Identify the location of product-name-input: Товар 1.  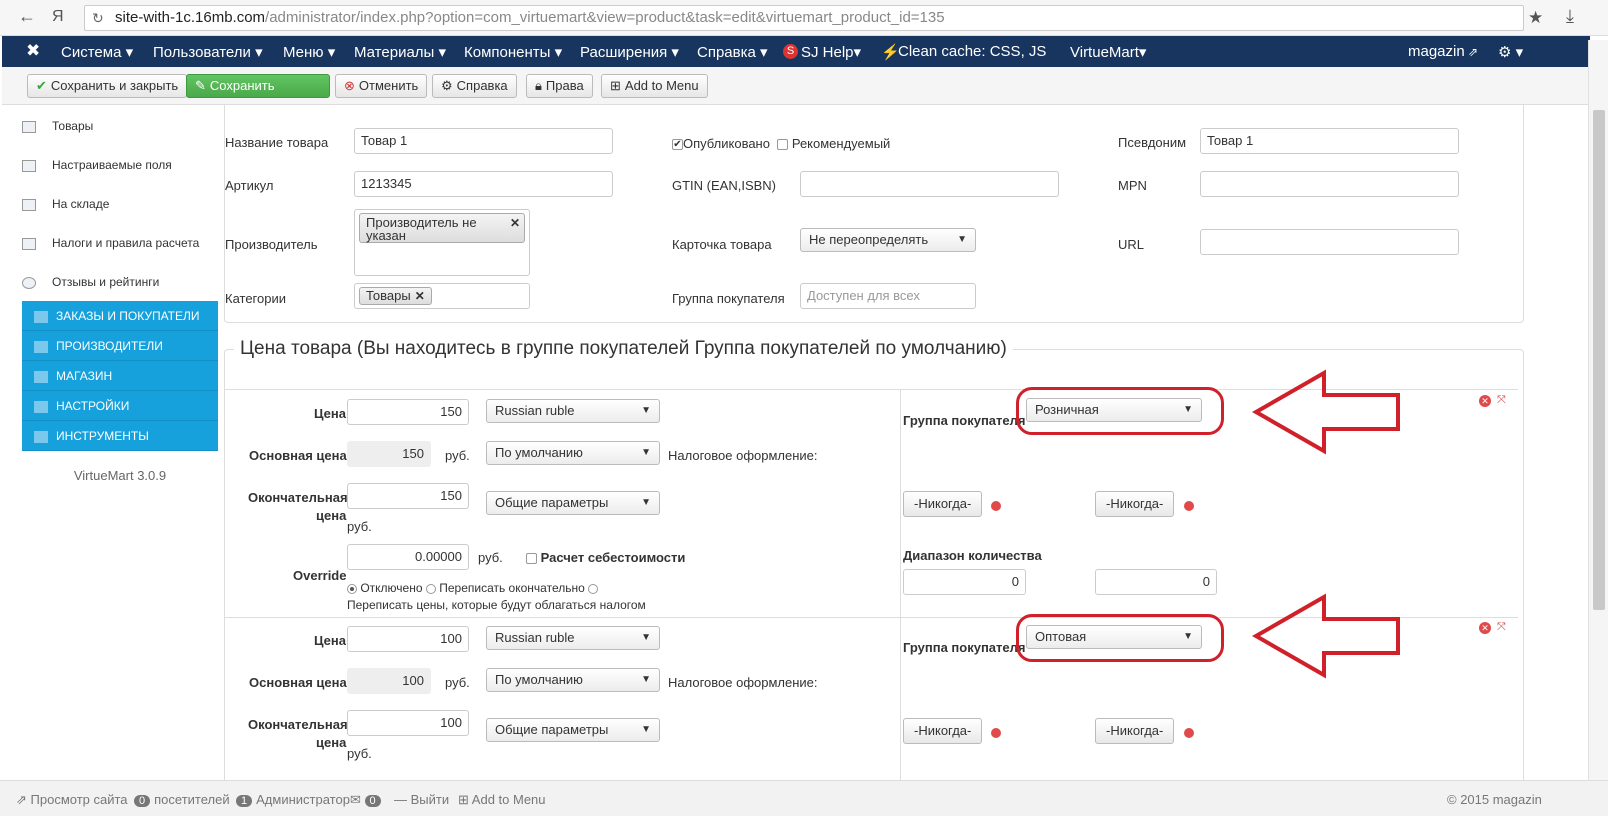
(483, 141).